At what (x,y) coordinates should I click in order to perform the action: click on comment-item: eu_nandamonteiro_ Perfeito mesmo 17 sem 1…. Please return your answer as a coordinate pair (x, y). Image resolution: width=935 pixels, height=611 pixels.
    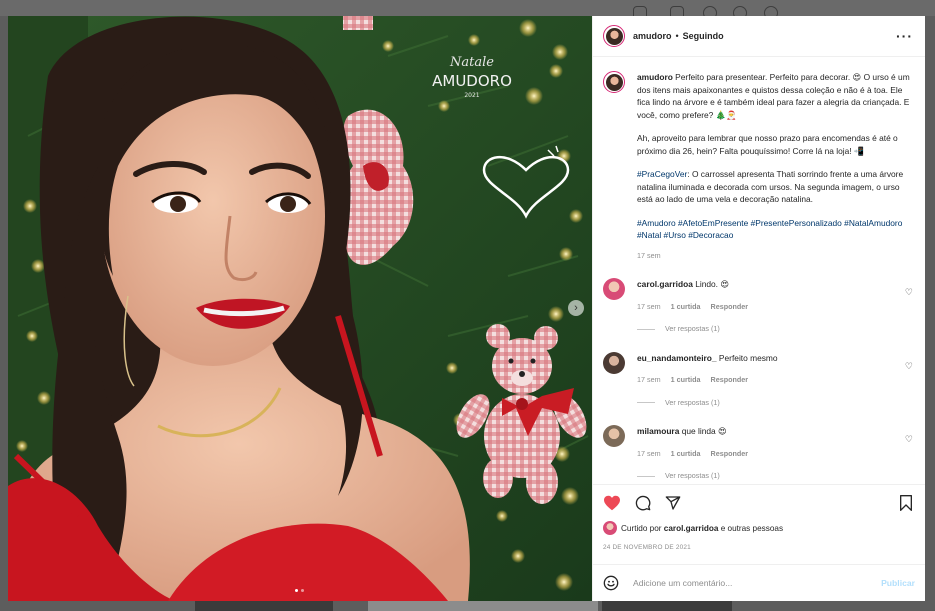
    Looking at the image, I should click on (758, 380).